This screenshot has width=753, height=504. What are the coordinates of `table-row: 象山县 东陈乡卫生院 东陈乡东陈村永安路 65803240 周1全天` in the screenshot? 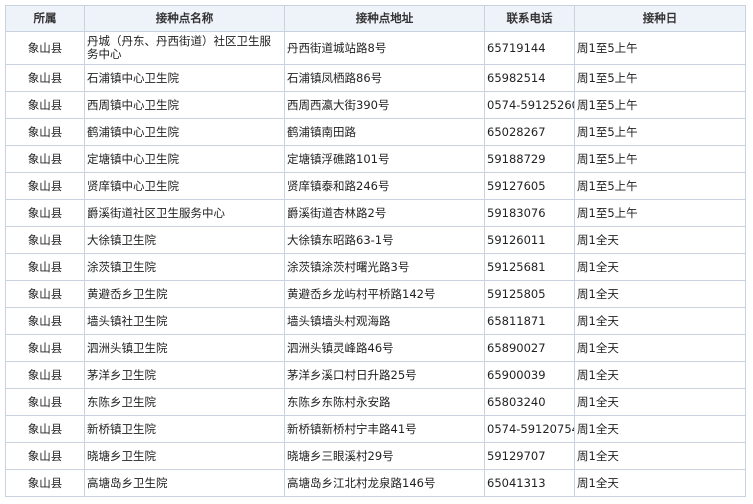 It's located at (375, 402).